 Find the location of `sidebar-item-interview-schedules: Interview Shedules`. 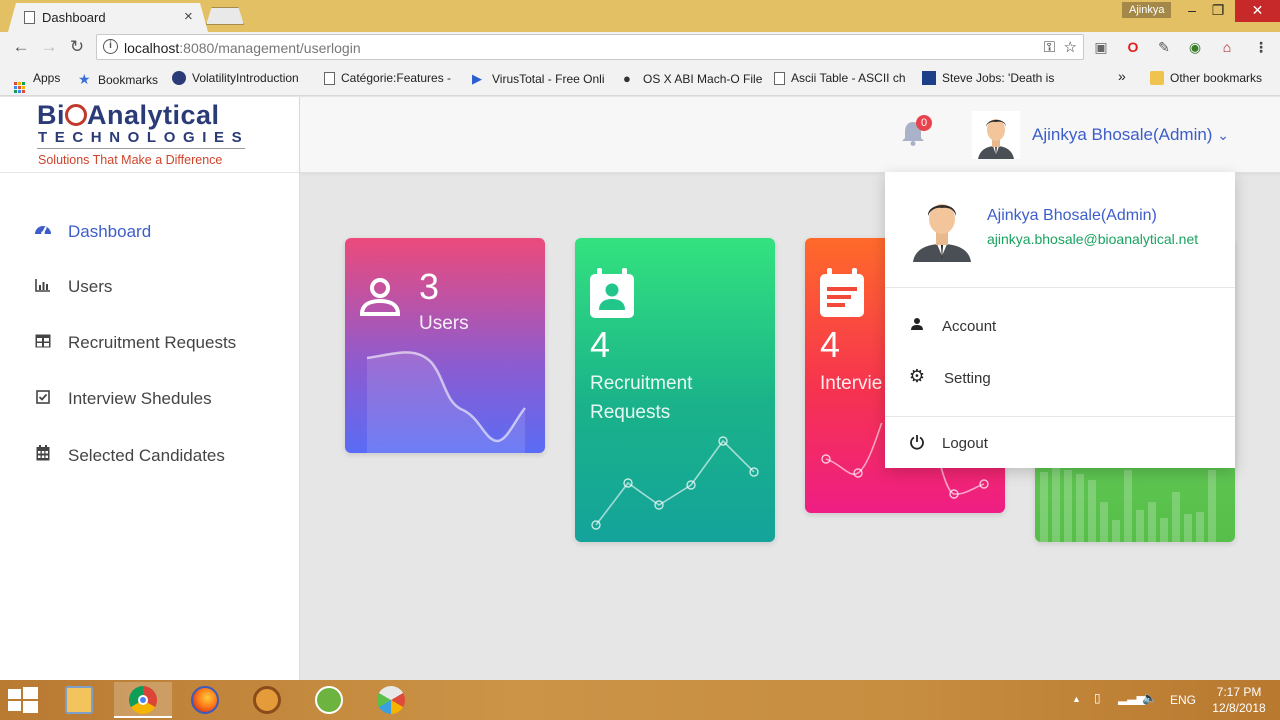

sidebar-item-interview-schedules: Interview Shedules is located at coordinates (123, 403).